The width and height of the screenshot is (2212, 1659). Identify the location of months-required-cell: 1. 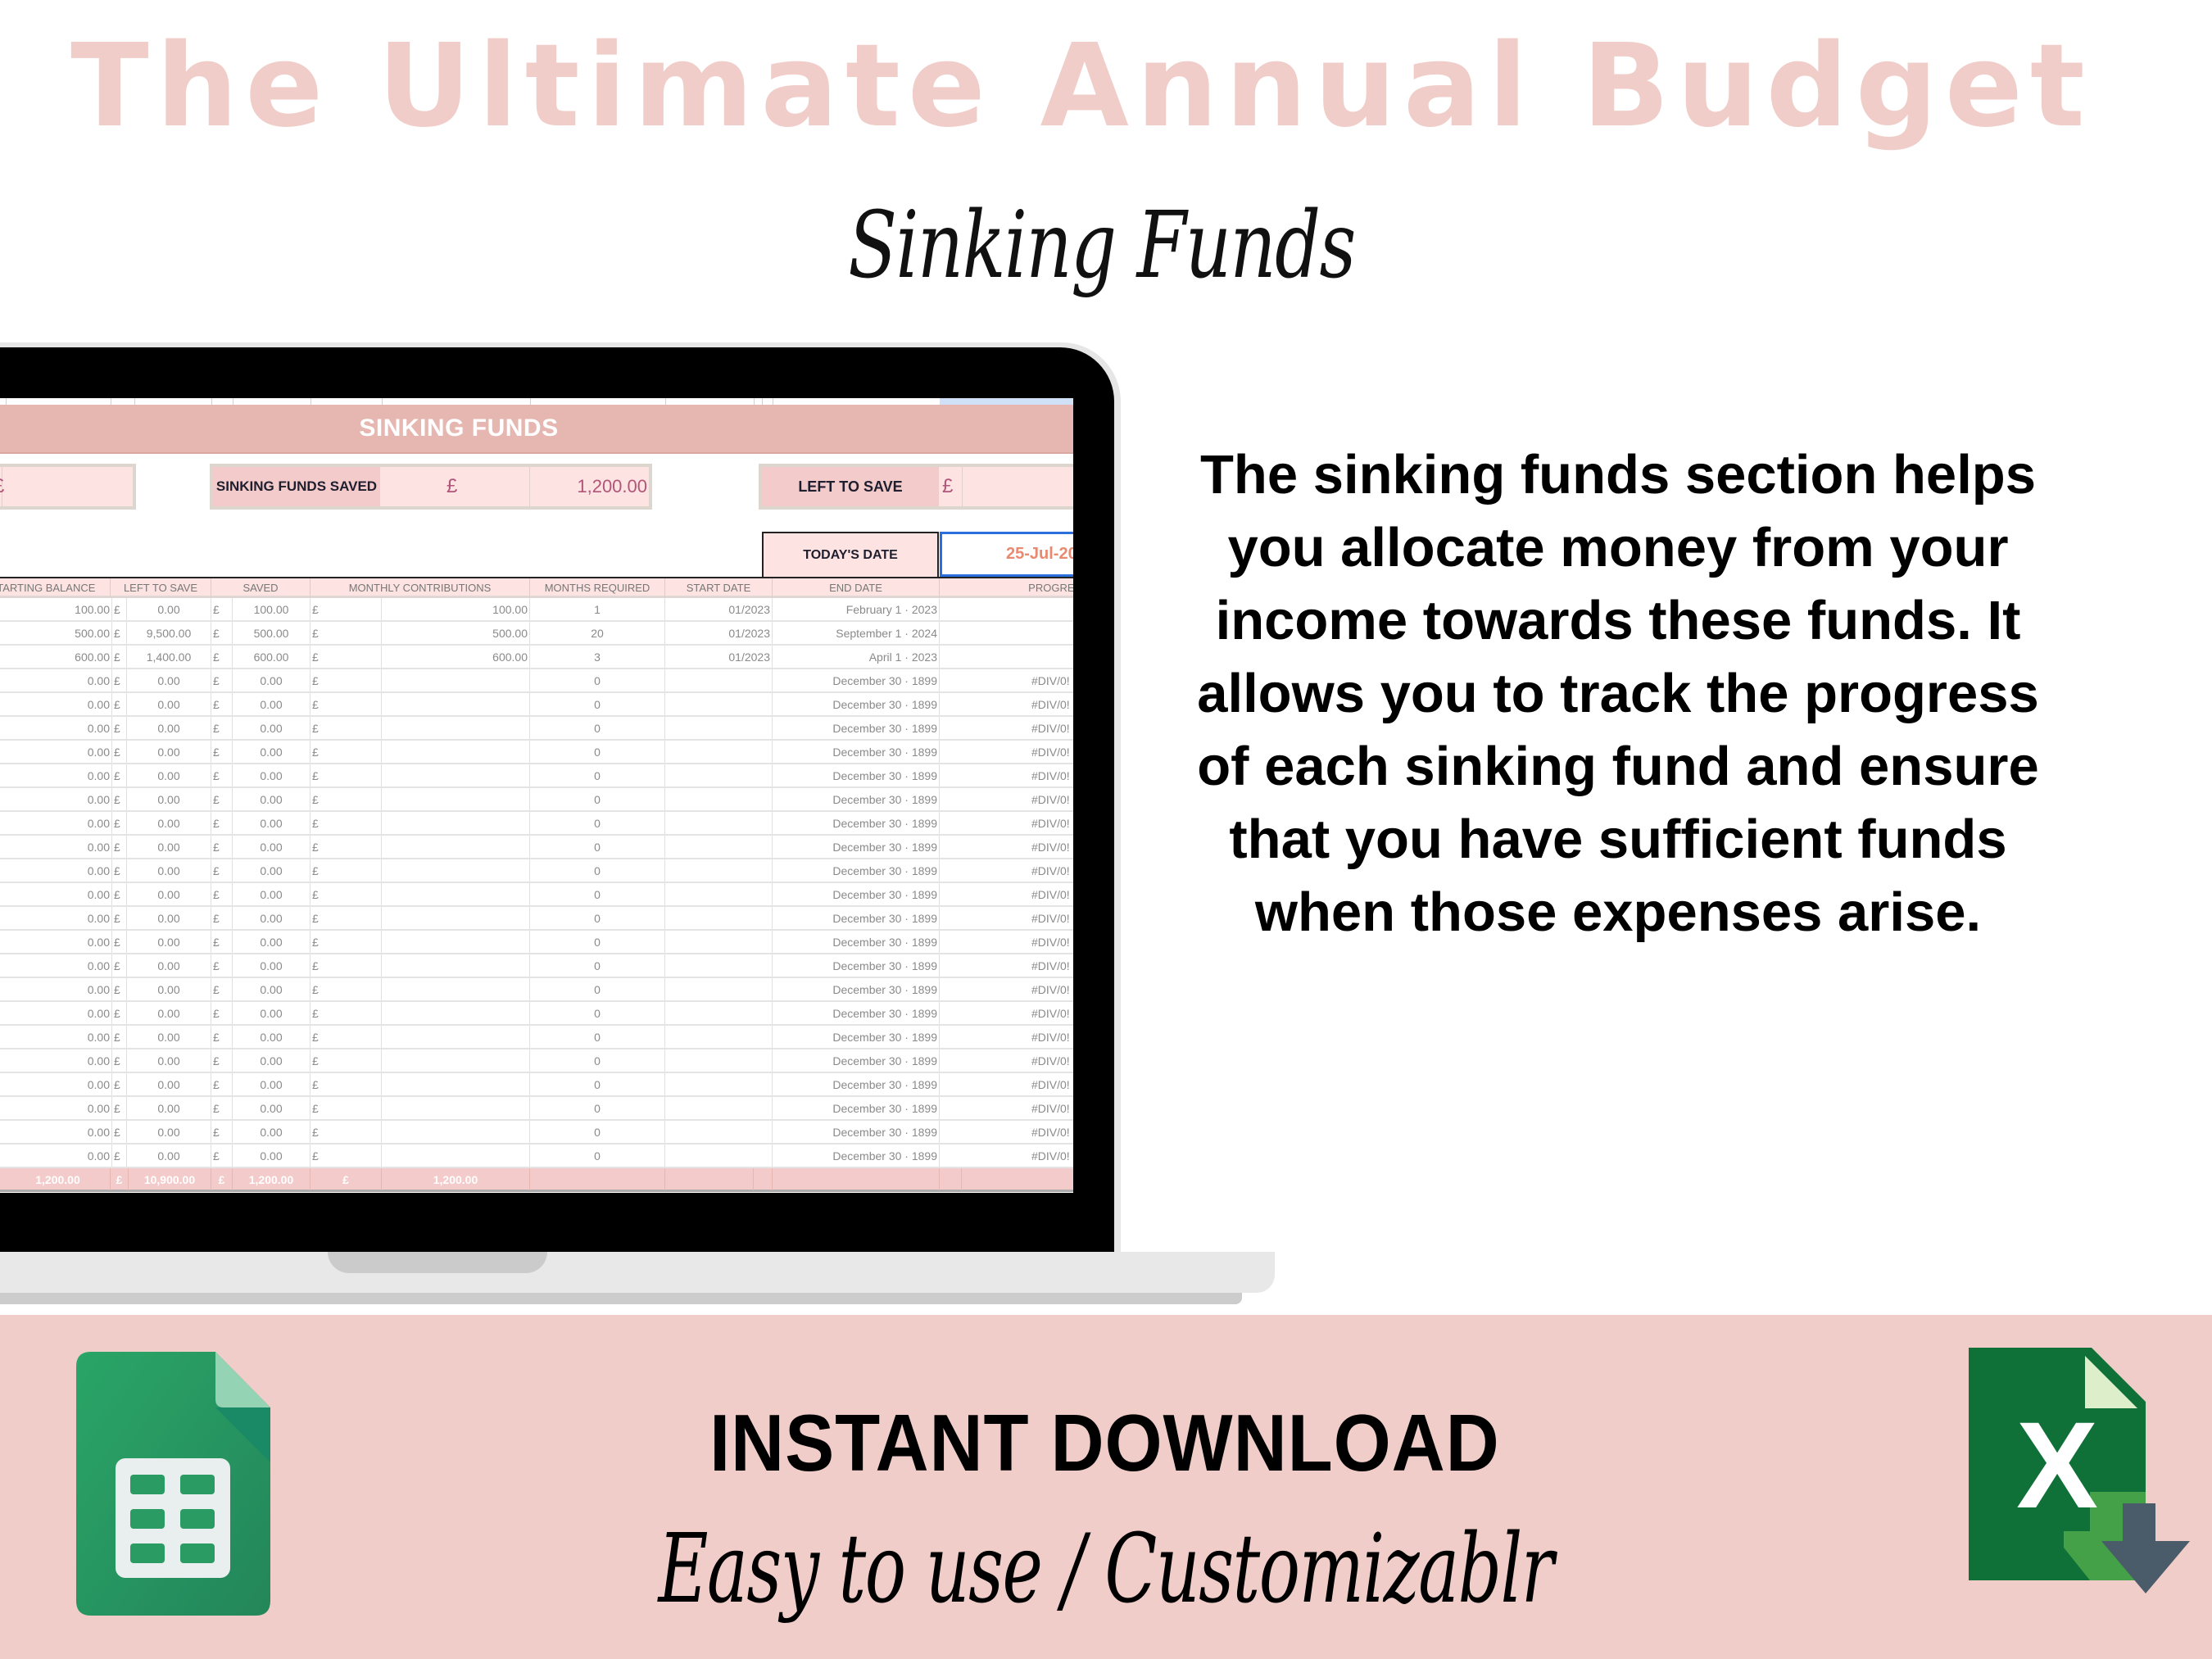
(597, 609).